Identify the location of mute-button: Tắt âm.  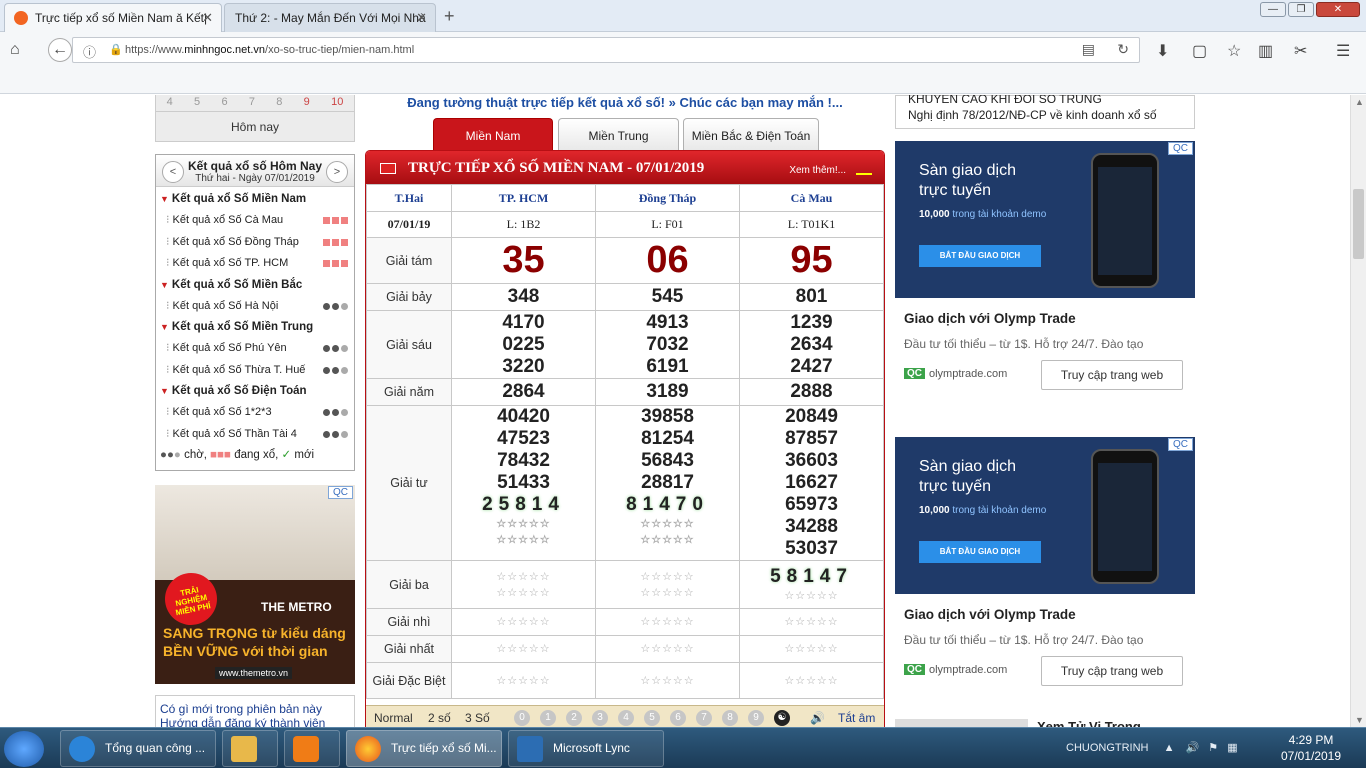
(856, 718).